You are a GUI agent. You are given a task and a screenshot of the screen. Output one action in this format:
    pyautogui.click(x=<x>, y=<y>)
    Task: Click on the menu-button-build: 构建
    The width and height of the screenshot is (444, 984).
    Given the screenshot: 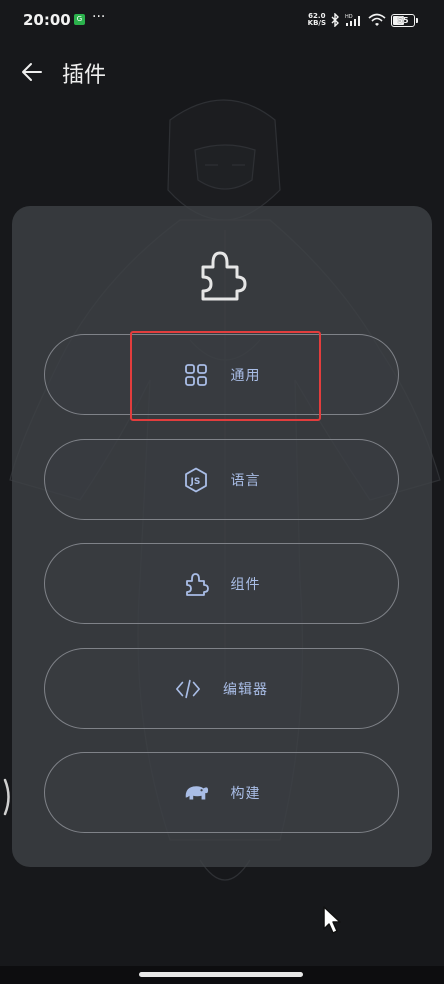 What is the action you would take?
    pyautogui.click(x=221, y=792)
    